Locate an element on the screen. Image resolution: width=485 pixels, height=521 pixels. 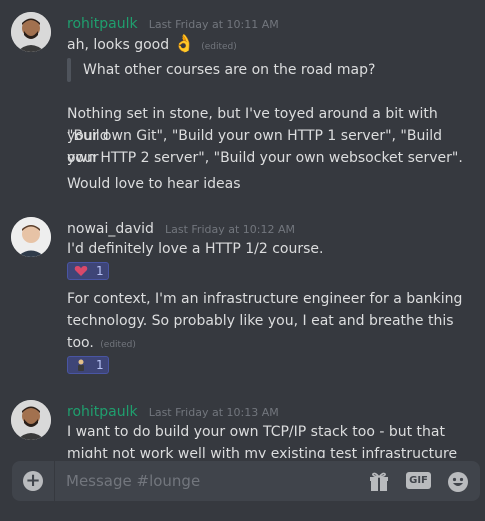
quote-text: What other courses are on the road map? is located at coordinates (229, 70).